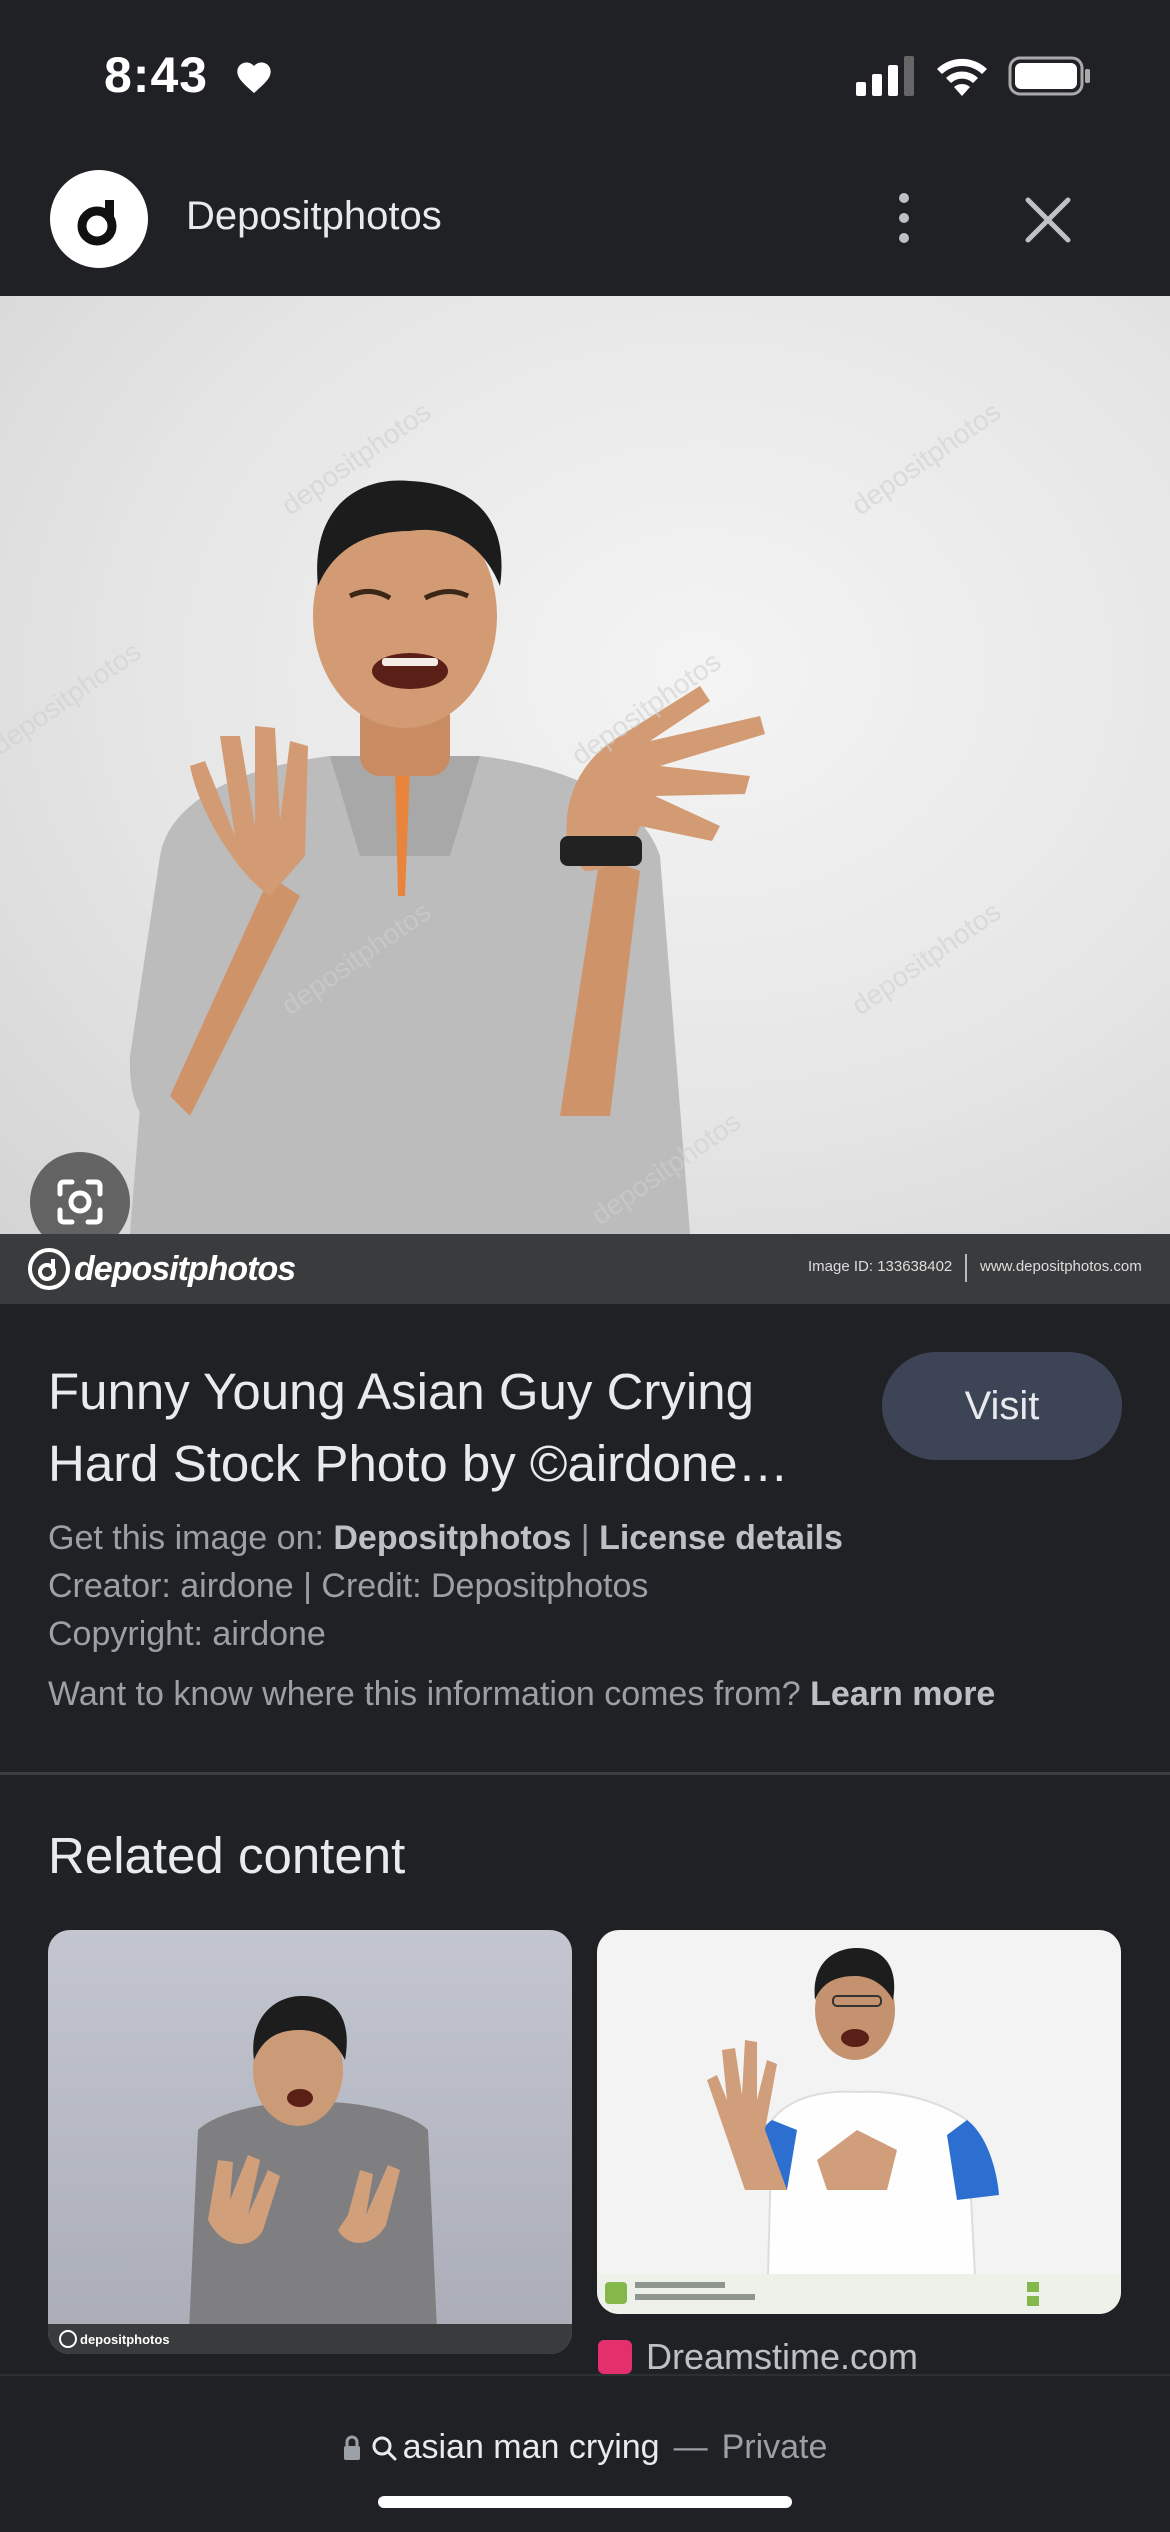  What do you see at coordinates (1002, 1406) in the screenshot?
I see `visit-button: Visit` at bounding box center [1002, 1406].